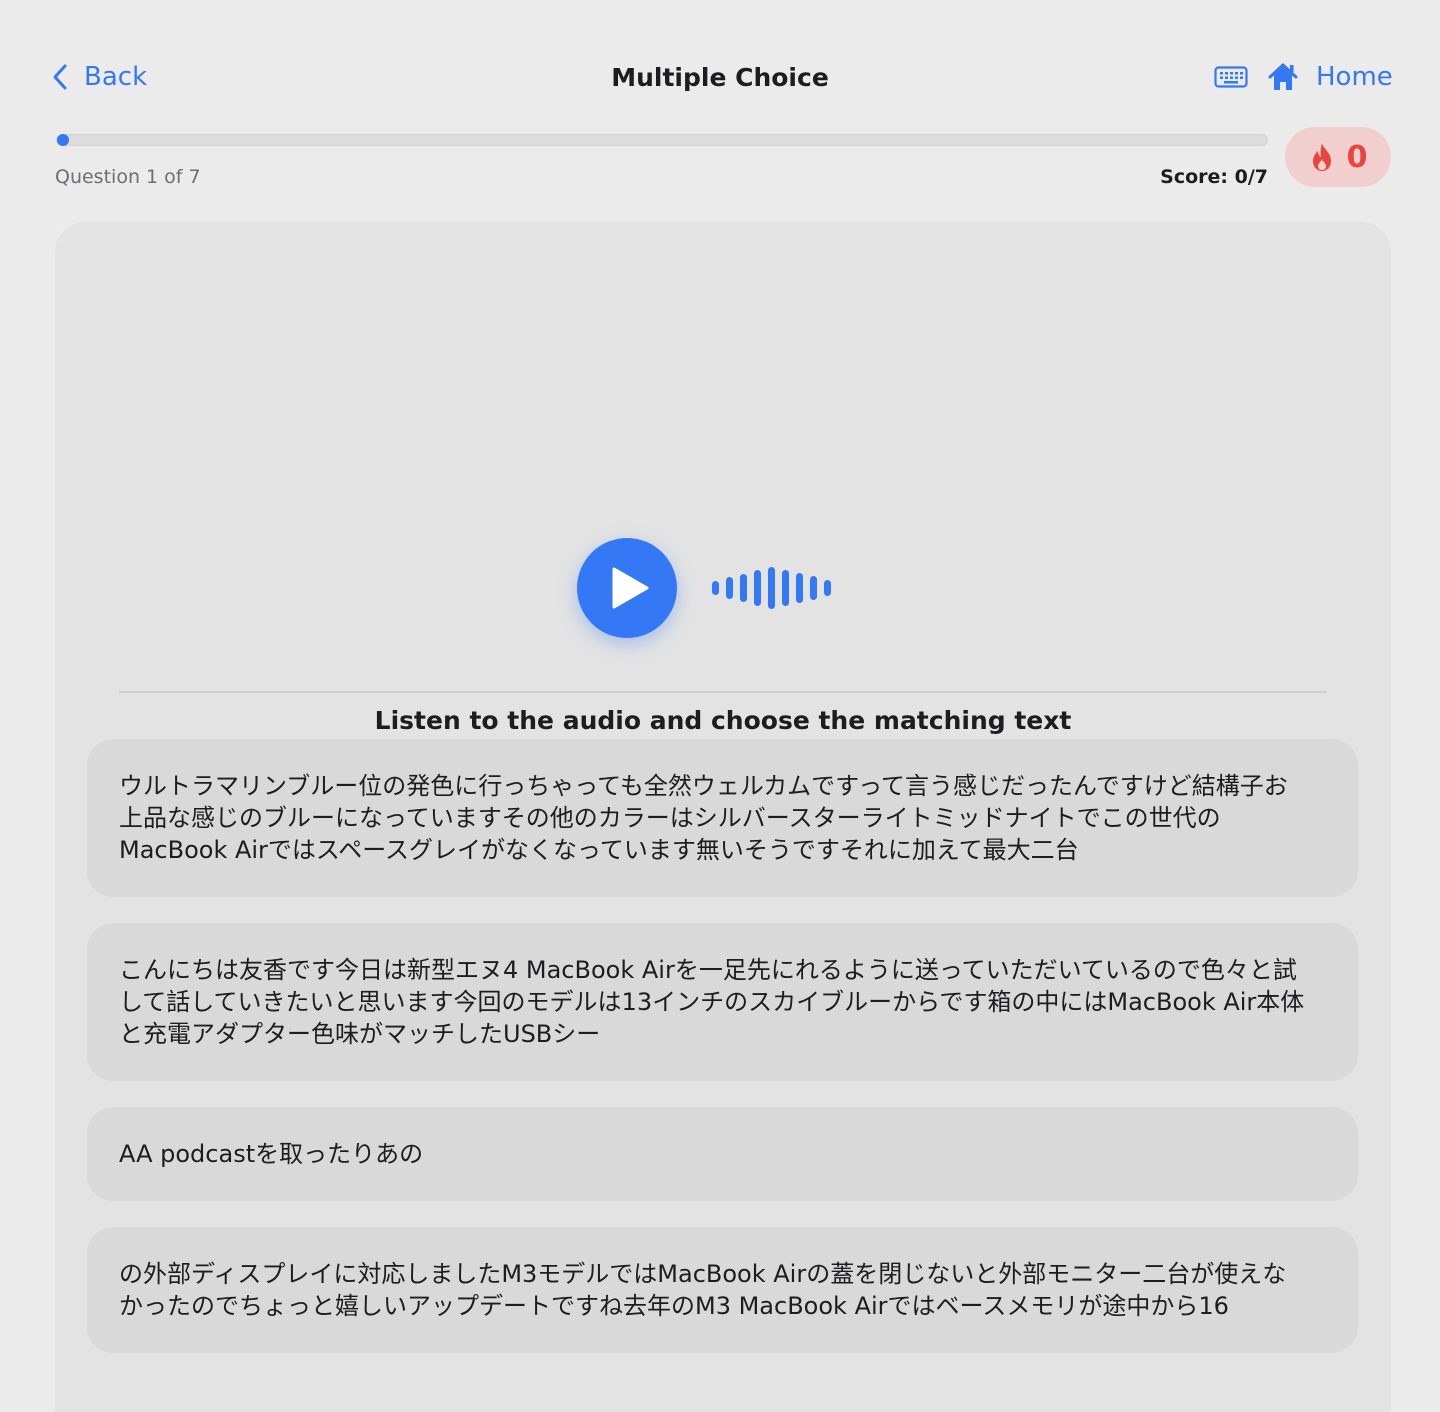 The image size is (1440, 1412). I want to click on header: Back Multiple Choice Home, so click(720, 77).